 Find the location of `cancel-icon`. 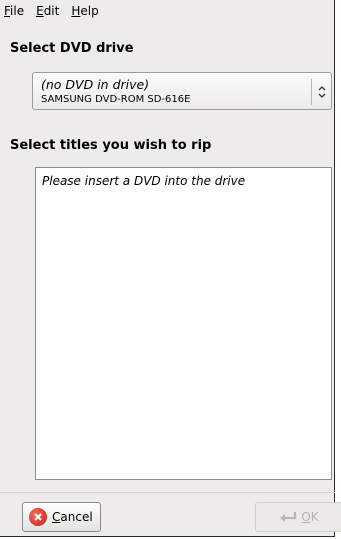

cancel-icon is located at coordinates (38, 517).